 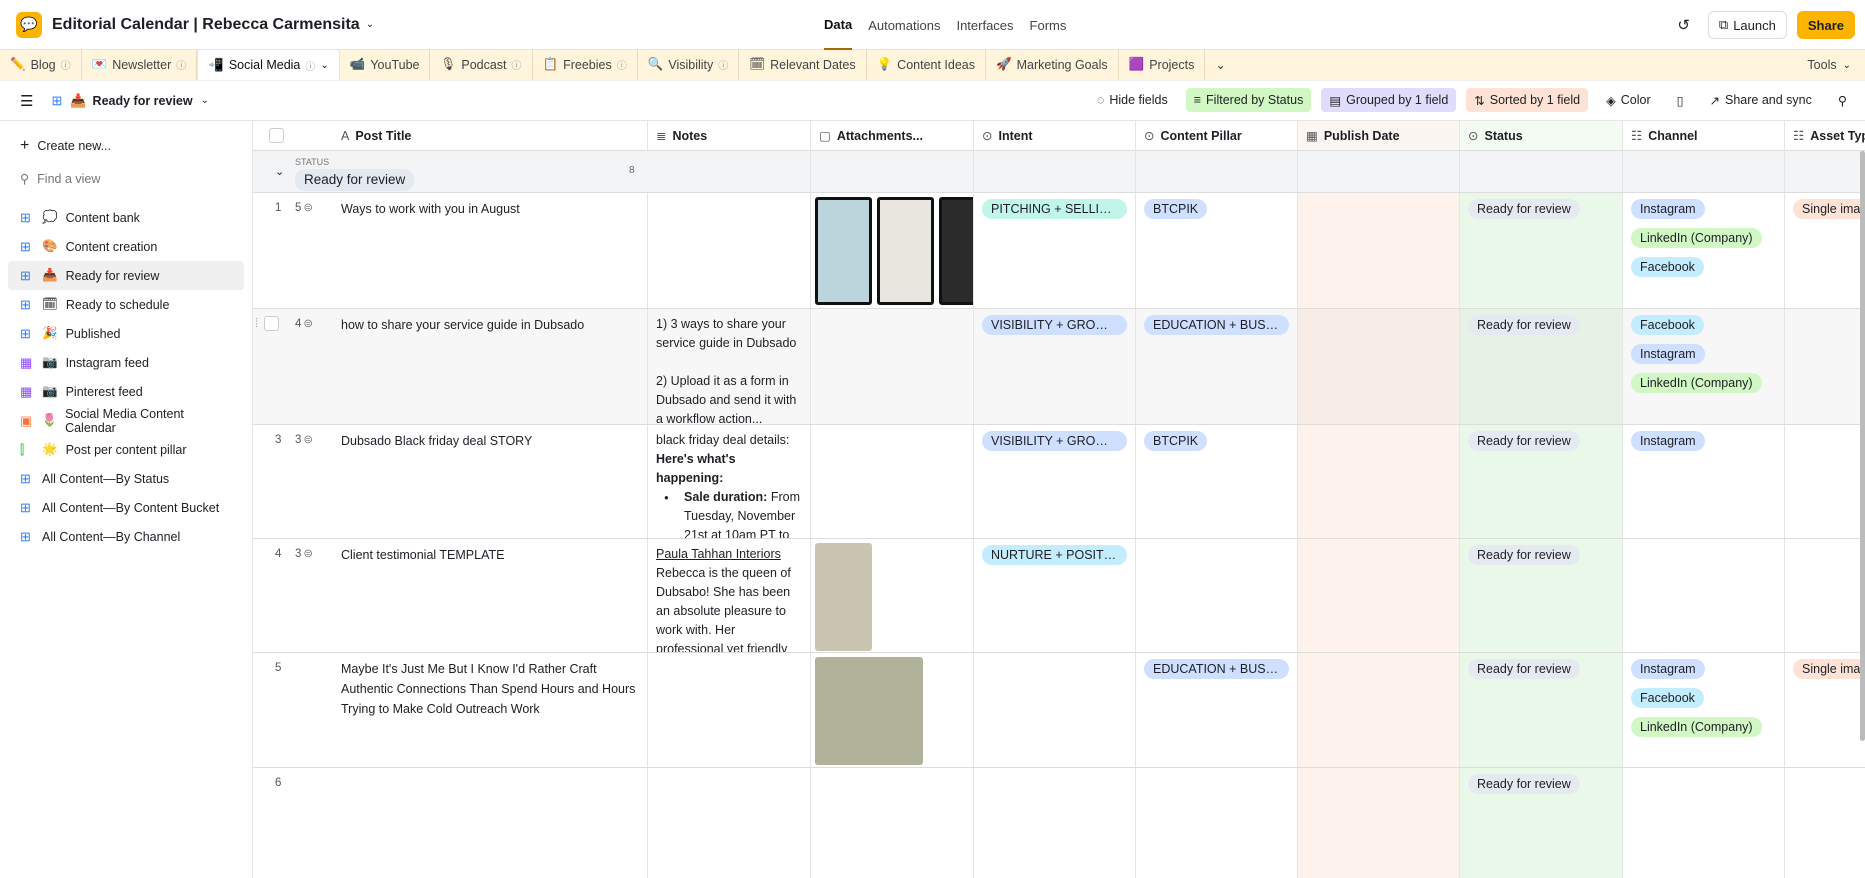 I want to click on table-row: 6 Ready for review, so click(x=1059, y=823).